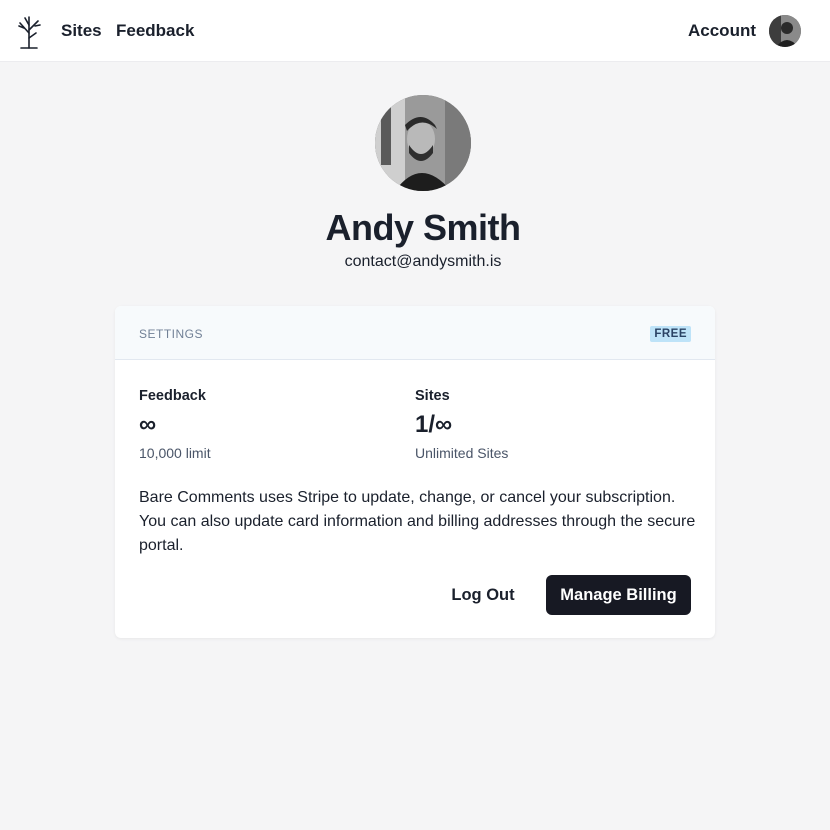  What do you see at coordinates (155, 31) in the screenshot?
I see `nav-link-feedback: Feedback` at bounding box center [155, 31].